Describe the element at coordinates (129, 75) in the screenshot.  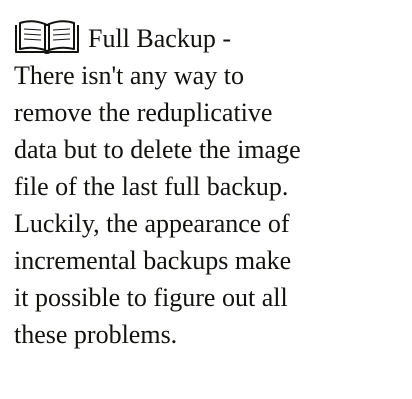
I see `body-line: There isn't any way to` at that location.